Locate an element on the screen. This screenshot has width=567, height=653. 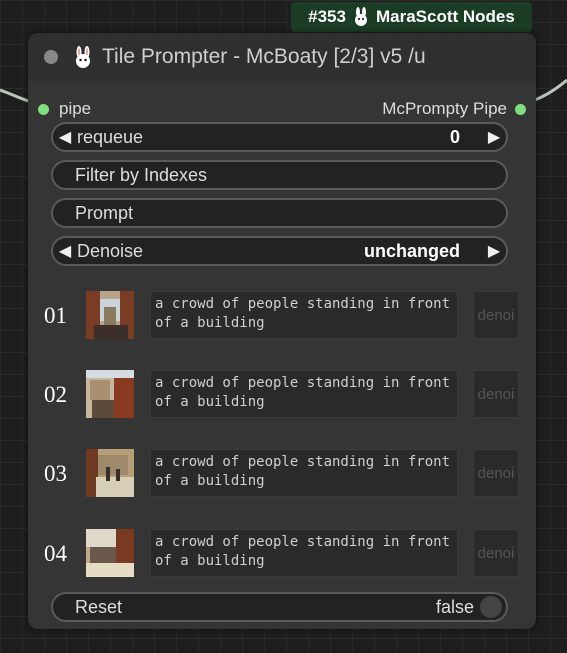
reset-toggle-widget: Reset false is located at coordinates (279, 607).